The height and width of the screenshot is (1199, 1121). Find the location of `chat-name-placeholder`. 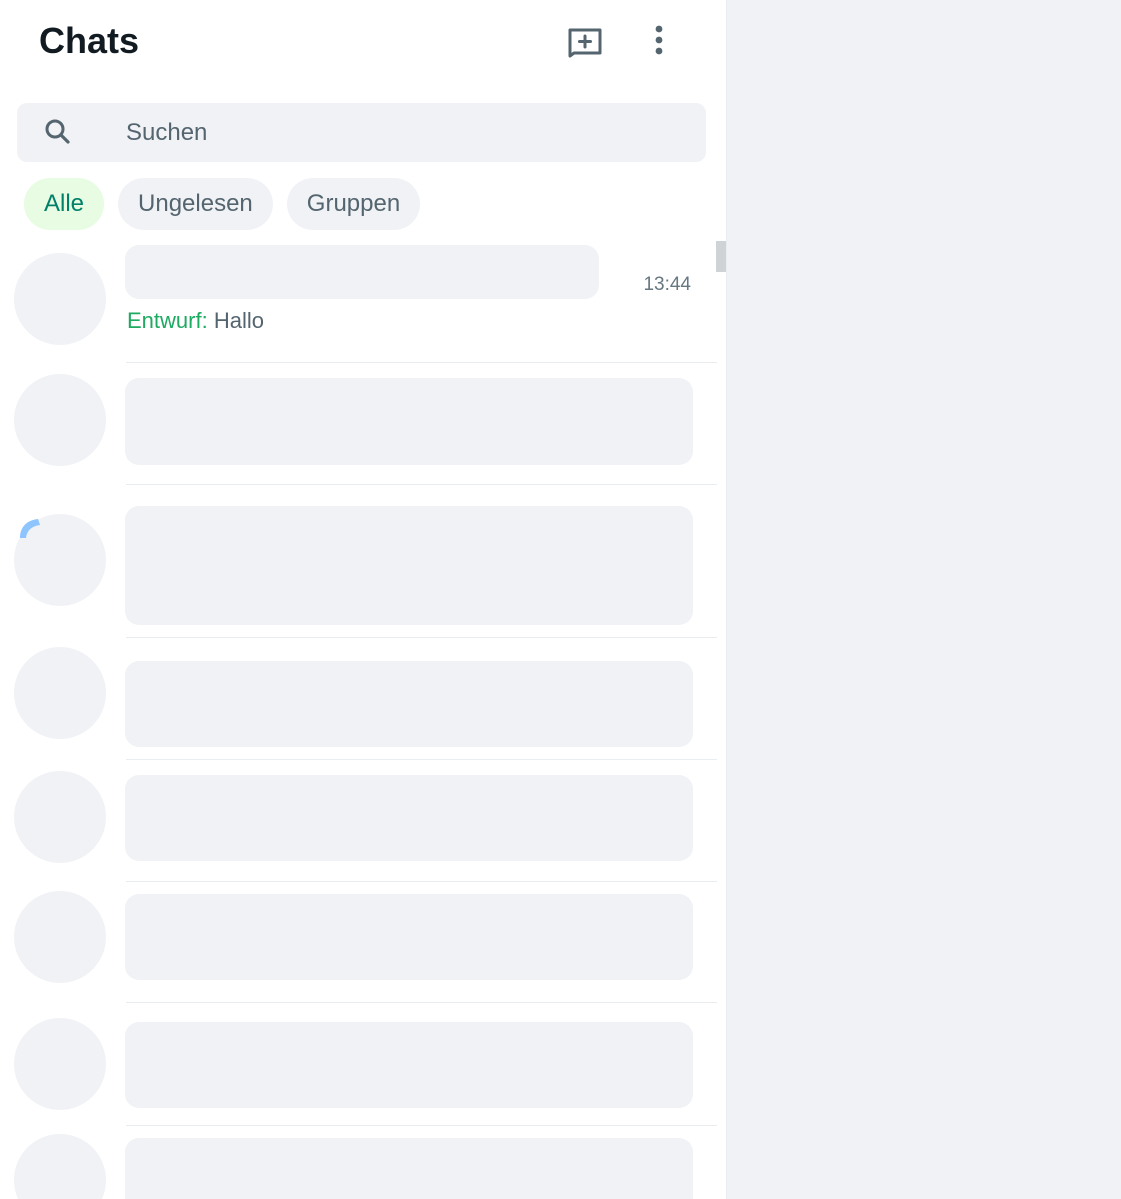

chat-name-placeholder is located at coordinates (362, 272).